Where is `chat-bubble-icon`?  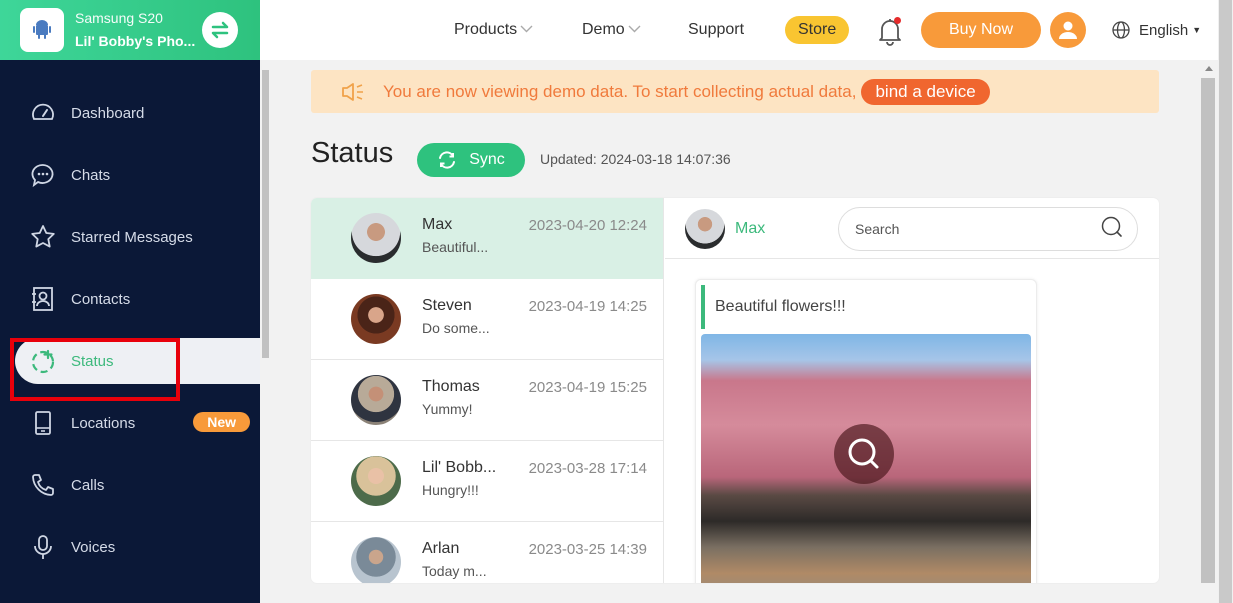
chat-bubble-icon is located at coordinates (43, 175).